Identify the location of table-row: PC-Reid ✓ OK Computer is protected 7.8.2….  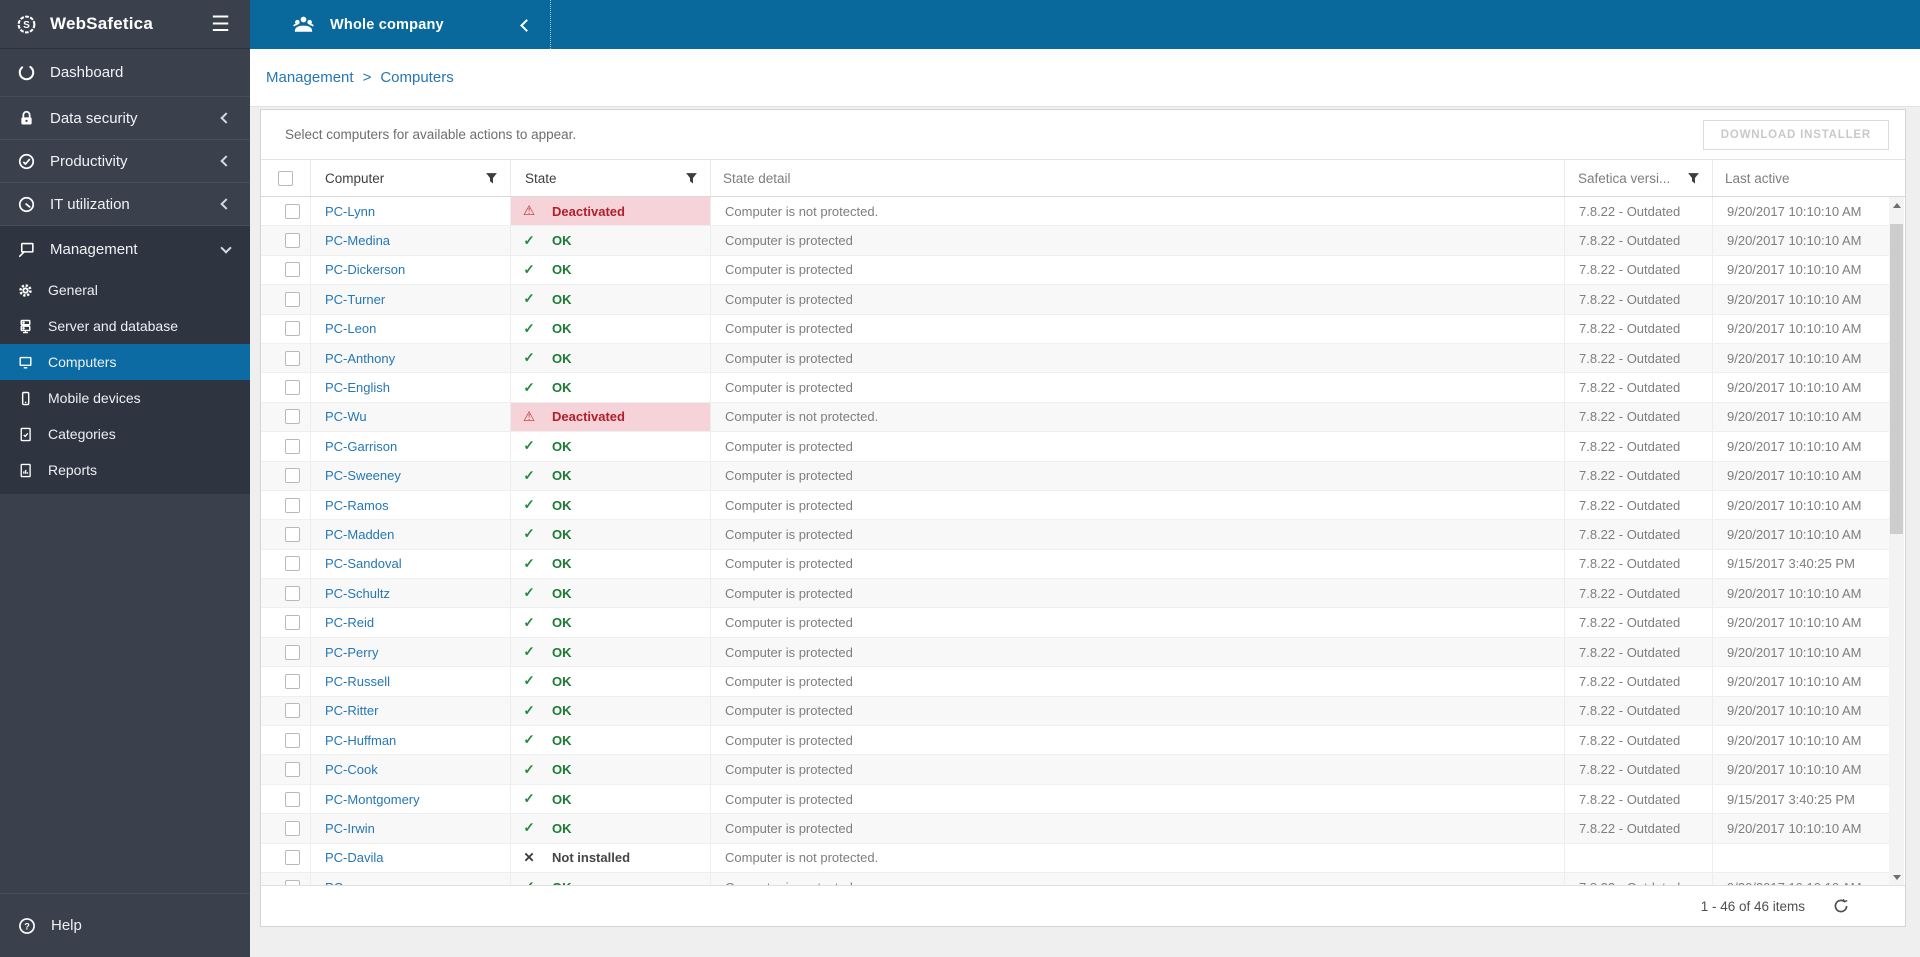
(1075, 623).